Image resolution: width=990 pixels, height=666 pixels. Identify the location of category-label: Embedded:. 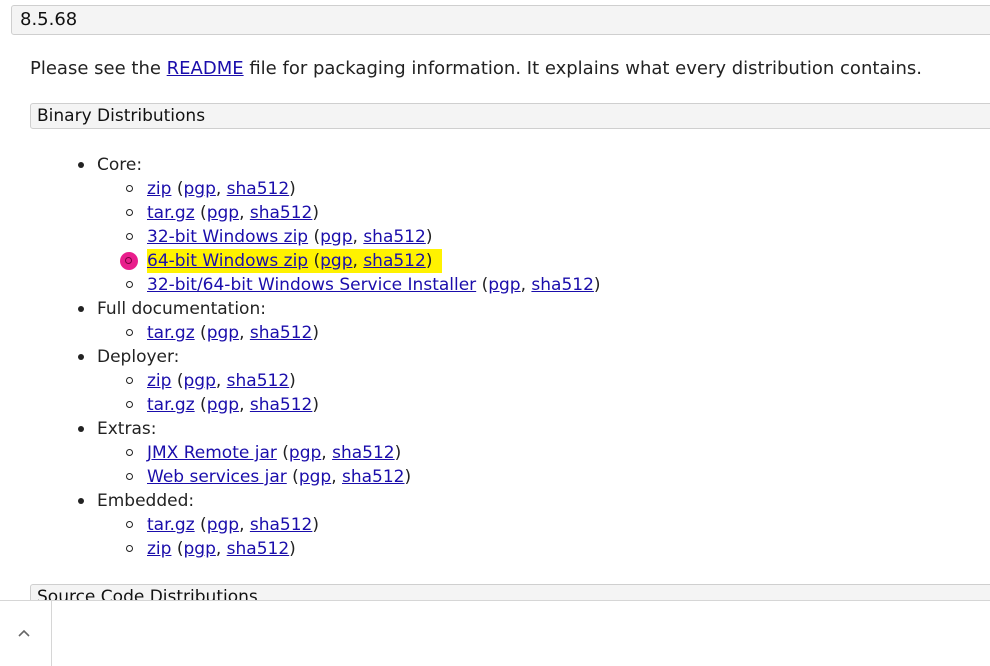
(146, 501).